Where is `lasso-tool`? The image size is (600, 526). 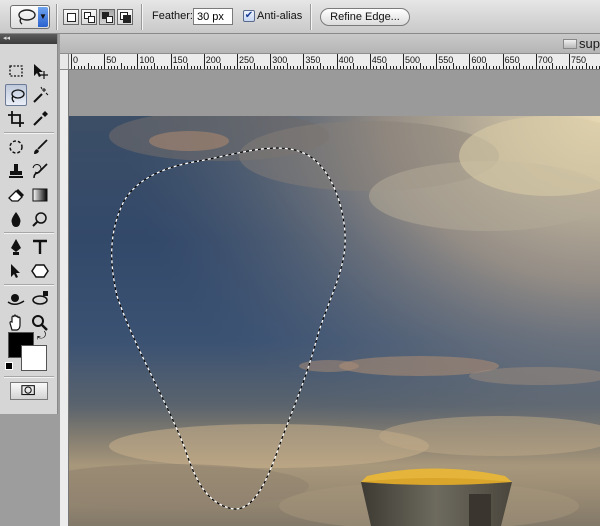
lasso-tool is located at coordinates (16, 95).